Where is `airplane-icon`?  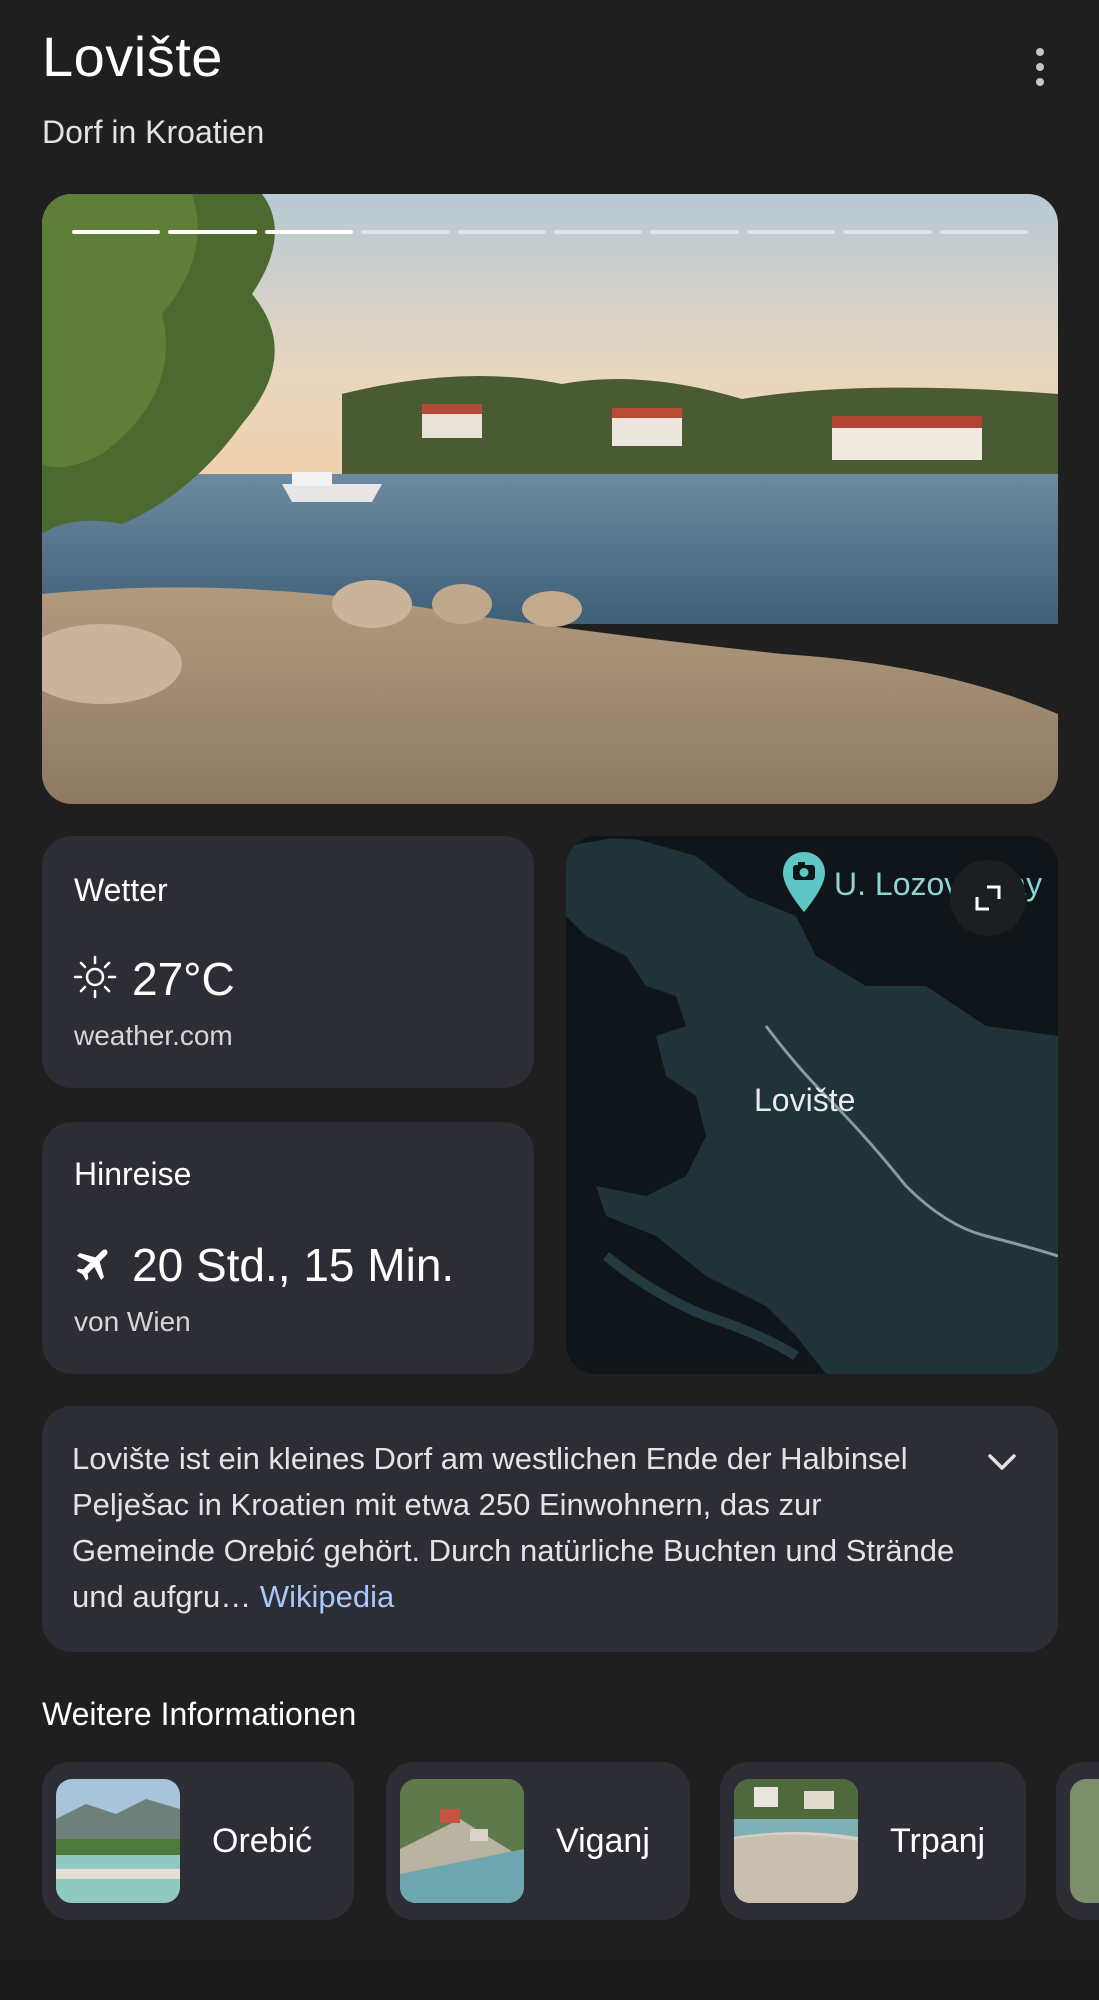
airplane-icon is located at coordinates (94, 1265).